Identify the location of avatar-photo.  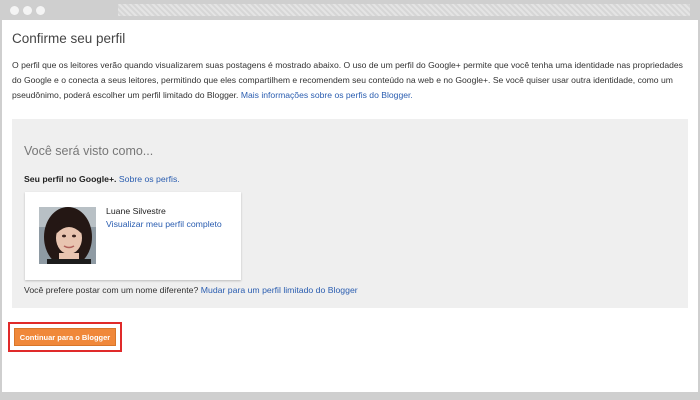
(67, 235).